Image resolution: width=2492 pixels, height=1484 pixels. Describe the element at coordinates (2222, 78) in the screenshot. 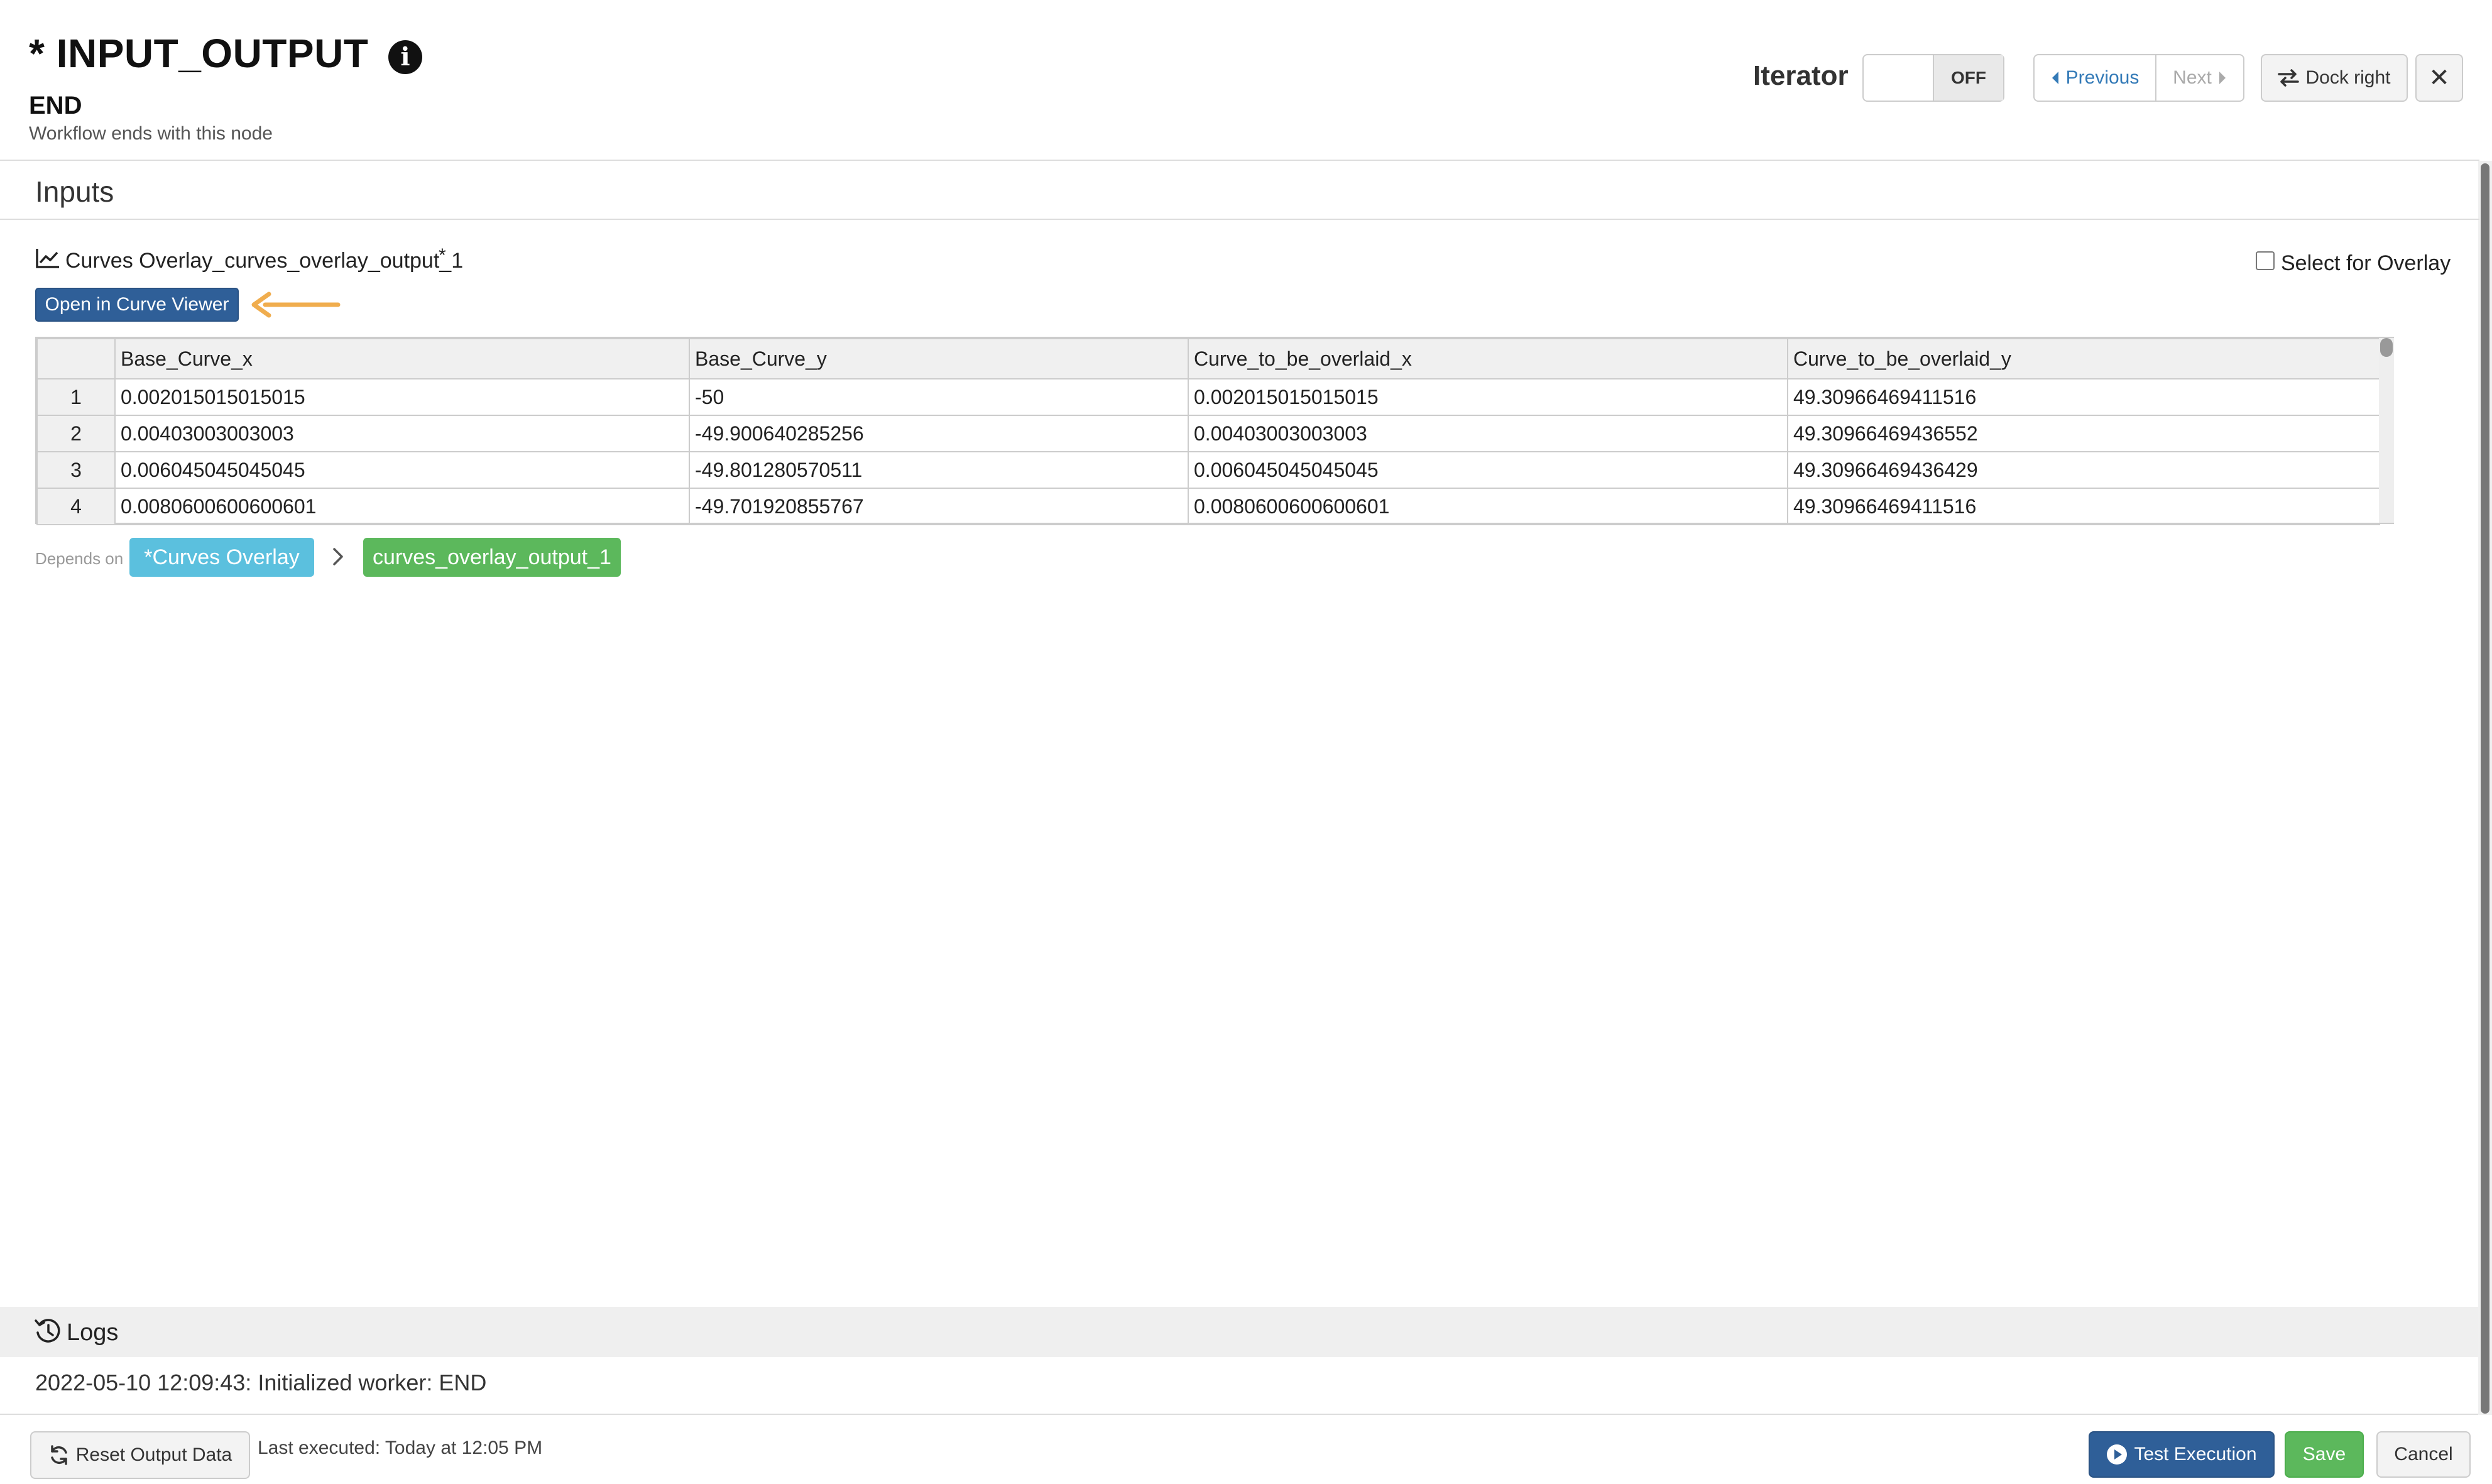

I see `caret-right-icon` at that location.